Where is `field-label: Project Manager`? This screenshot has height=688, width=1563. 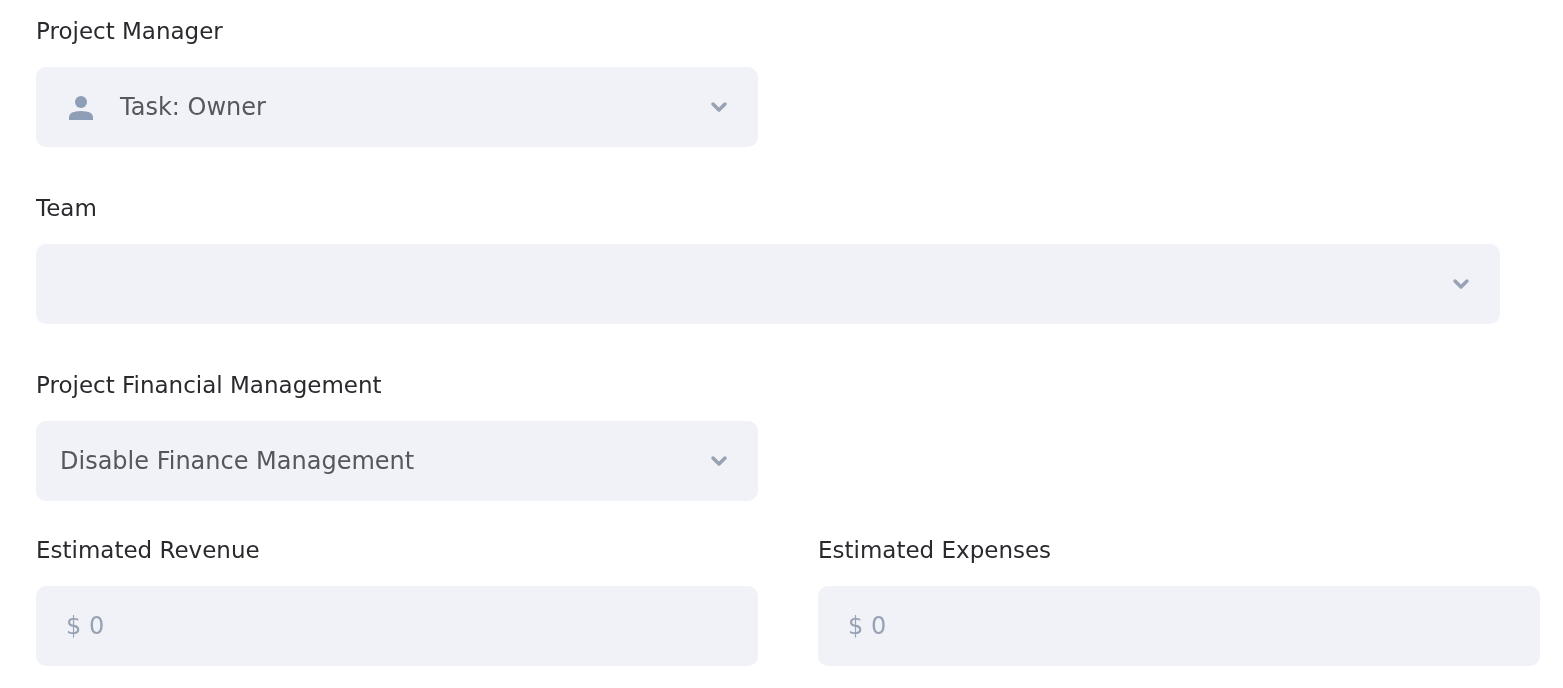 field-label: Project Manager is located at coordinates (130, 31).